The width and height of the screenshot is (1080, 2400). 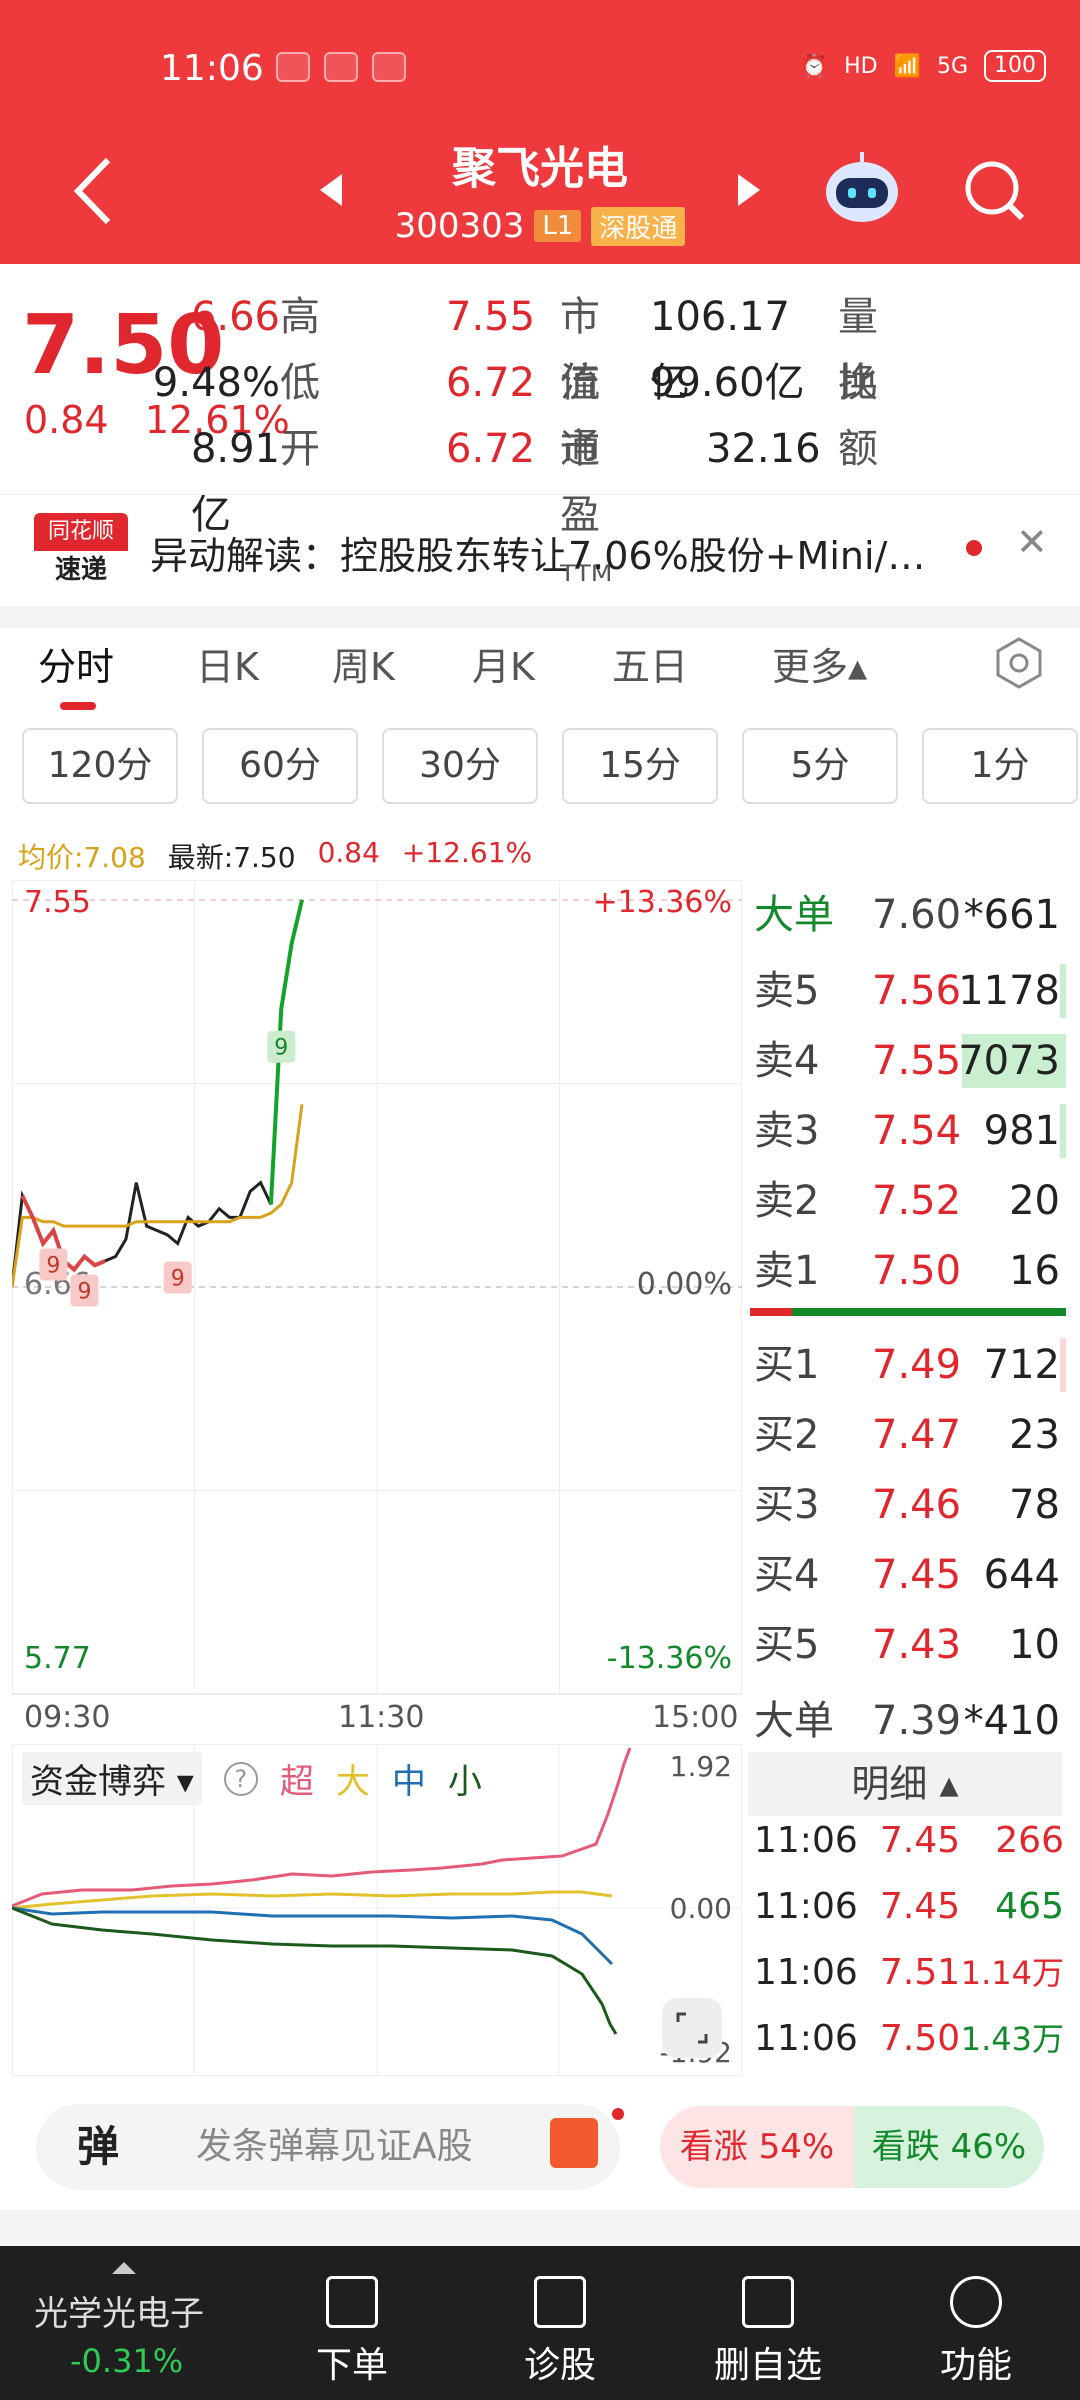 What do you see at coordinates (313, 1936) in the screenshot?
I see `medium-line` at bounding box center [313, 1936].